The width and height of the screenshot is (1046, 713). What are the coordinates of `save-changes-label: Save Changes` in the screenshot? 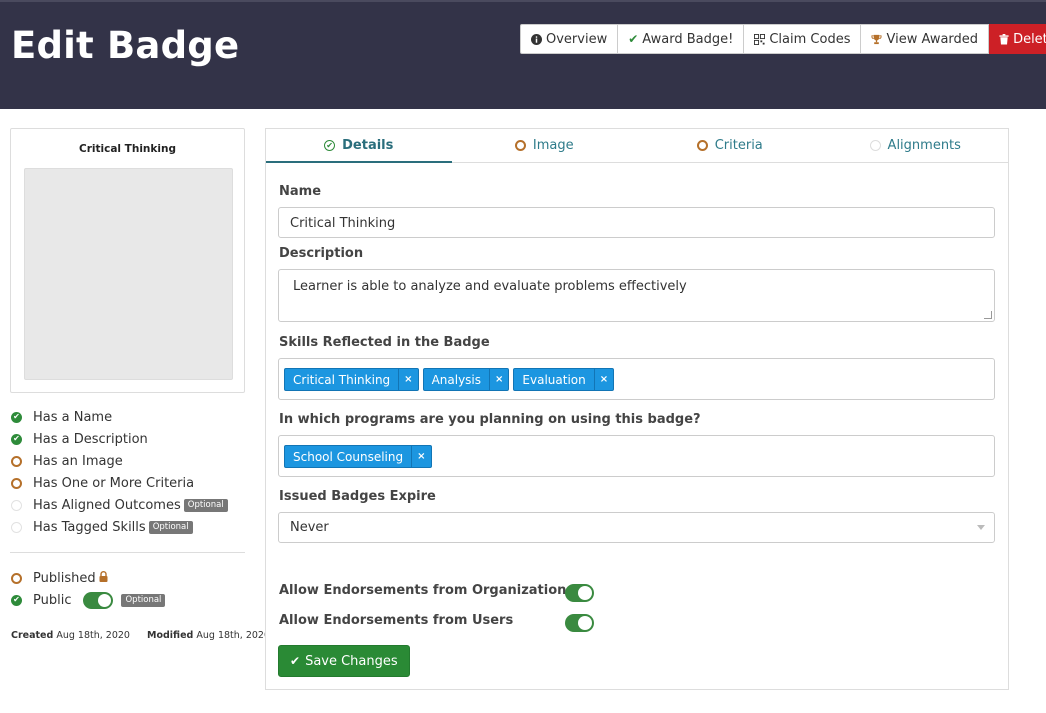 It's located at (351, 661).